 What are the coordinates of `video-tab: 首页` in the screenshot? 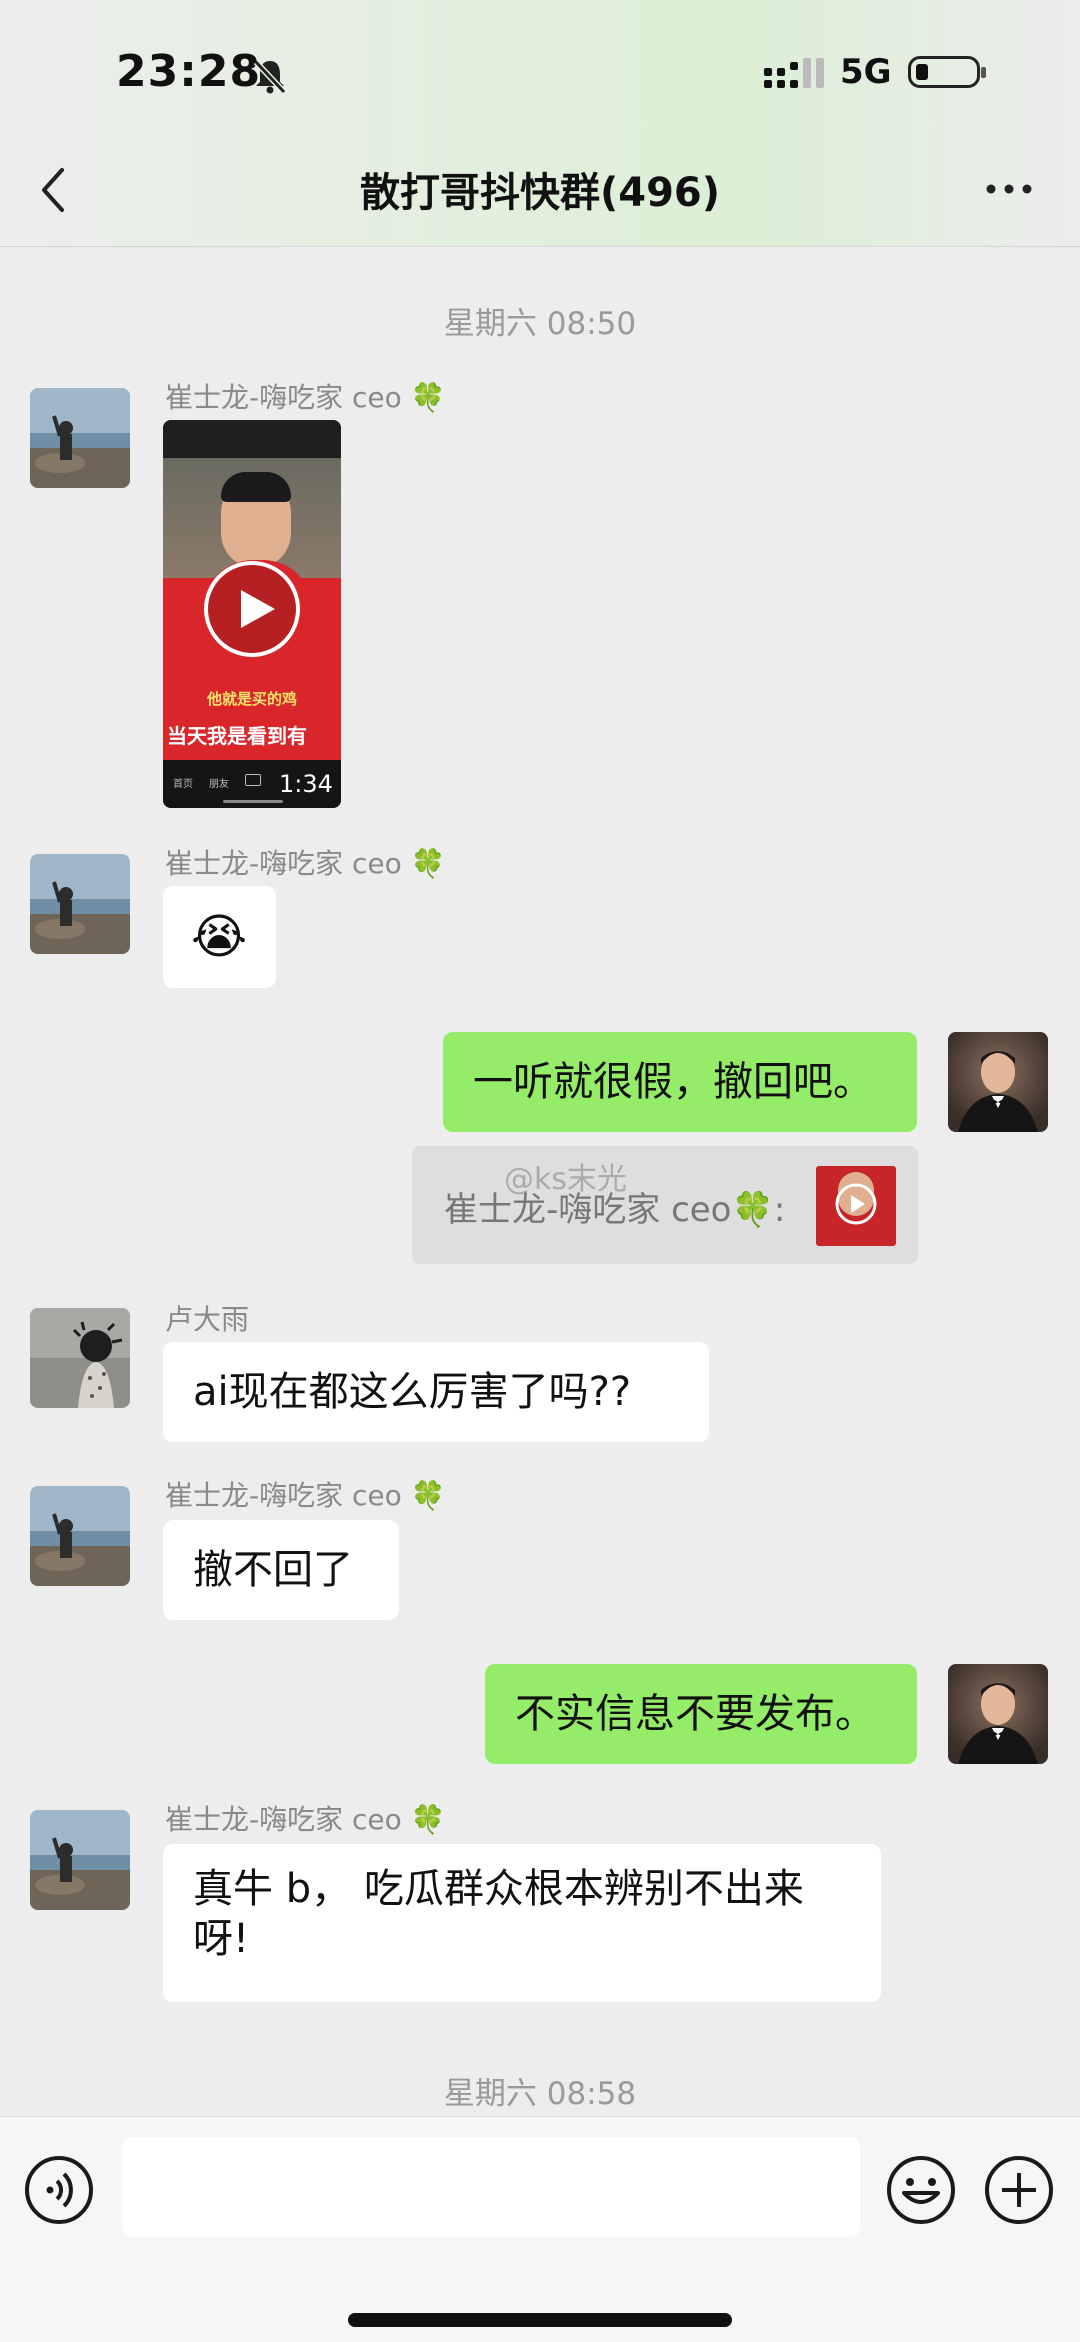 It's located at (183, 784).